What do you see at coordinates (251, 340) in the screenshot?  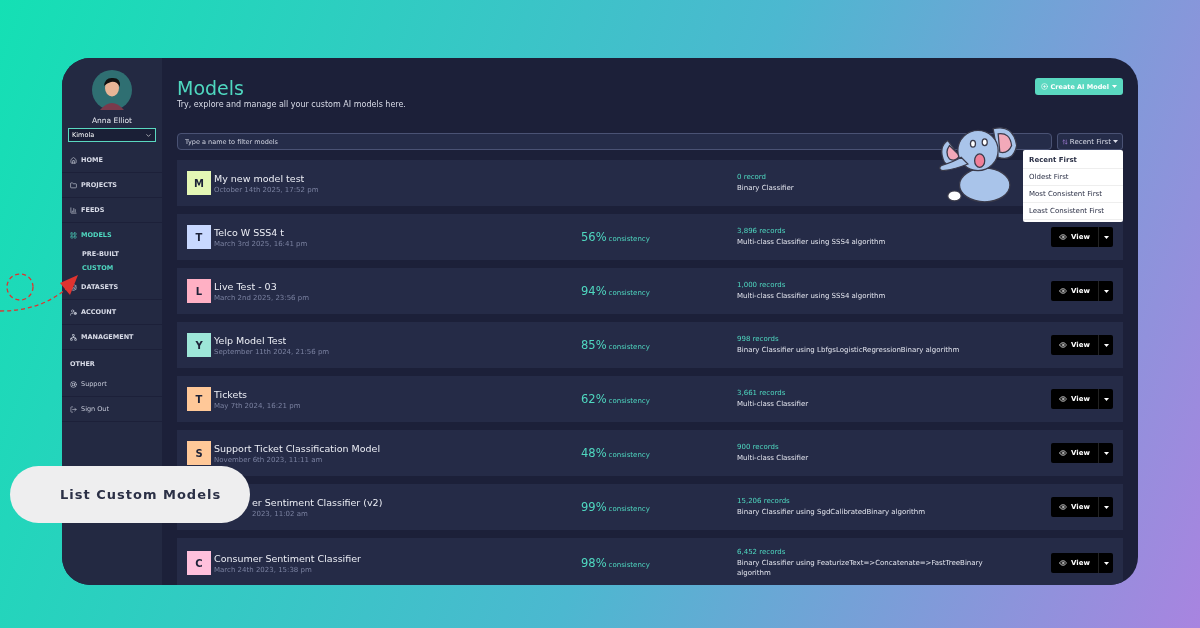 I see `model-name: Yelp Model Test` at bounding box center [251, 340].